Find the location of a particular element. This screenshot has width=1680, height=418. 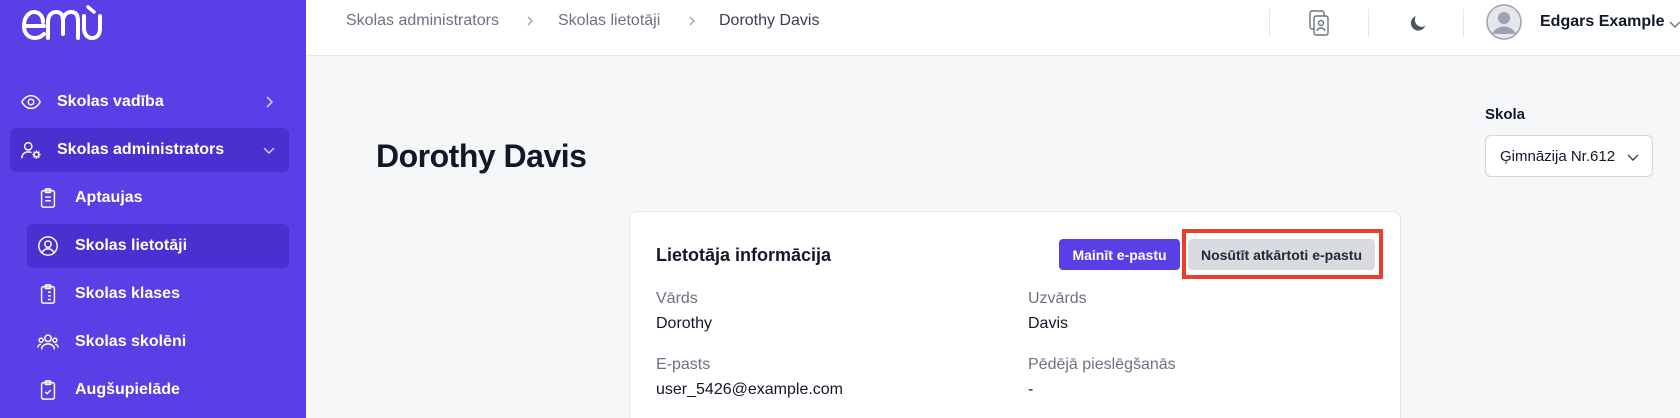

moon-icon is located at coordinates (1418, 23).